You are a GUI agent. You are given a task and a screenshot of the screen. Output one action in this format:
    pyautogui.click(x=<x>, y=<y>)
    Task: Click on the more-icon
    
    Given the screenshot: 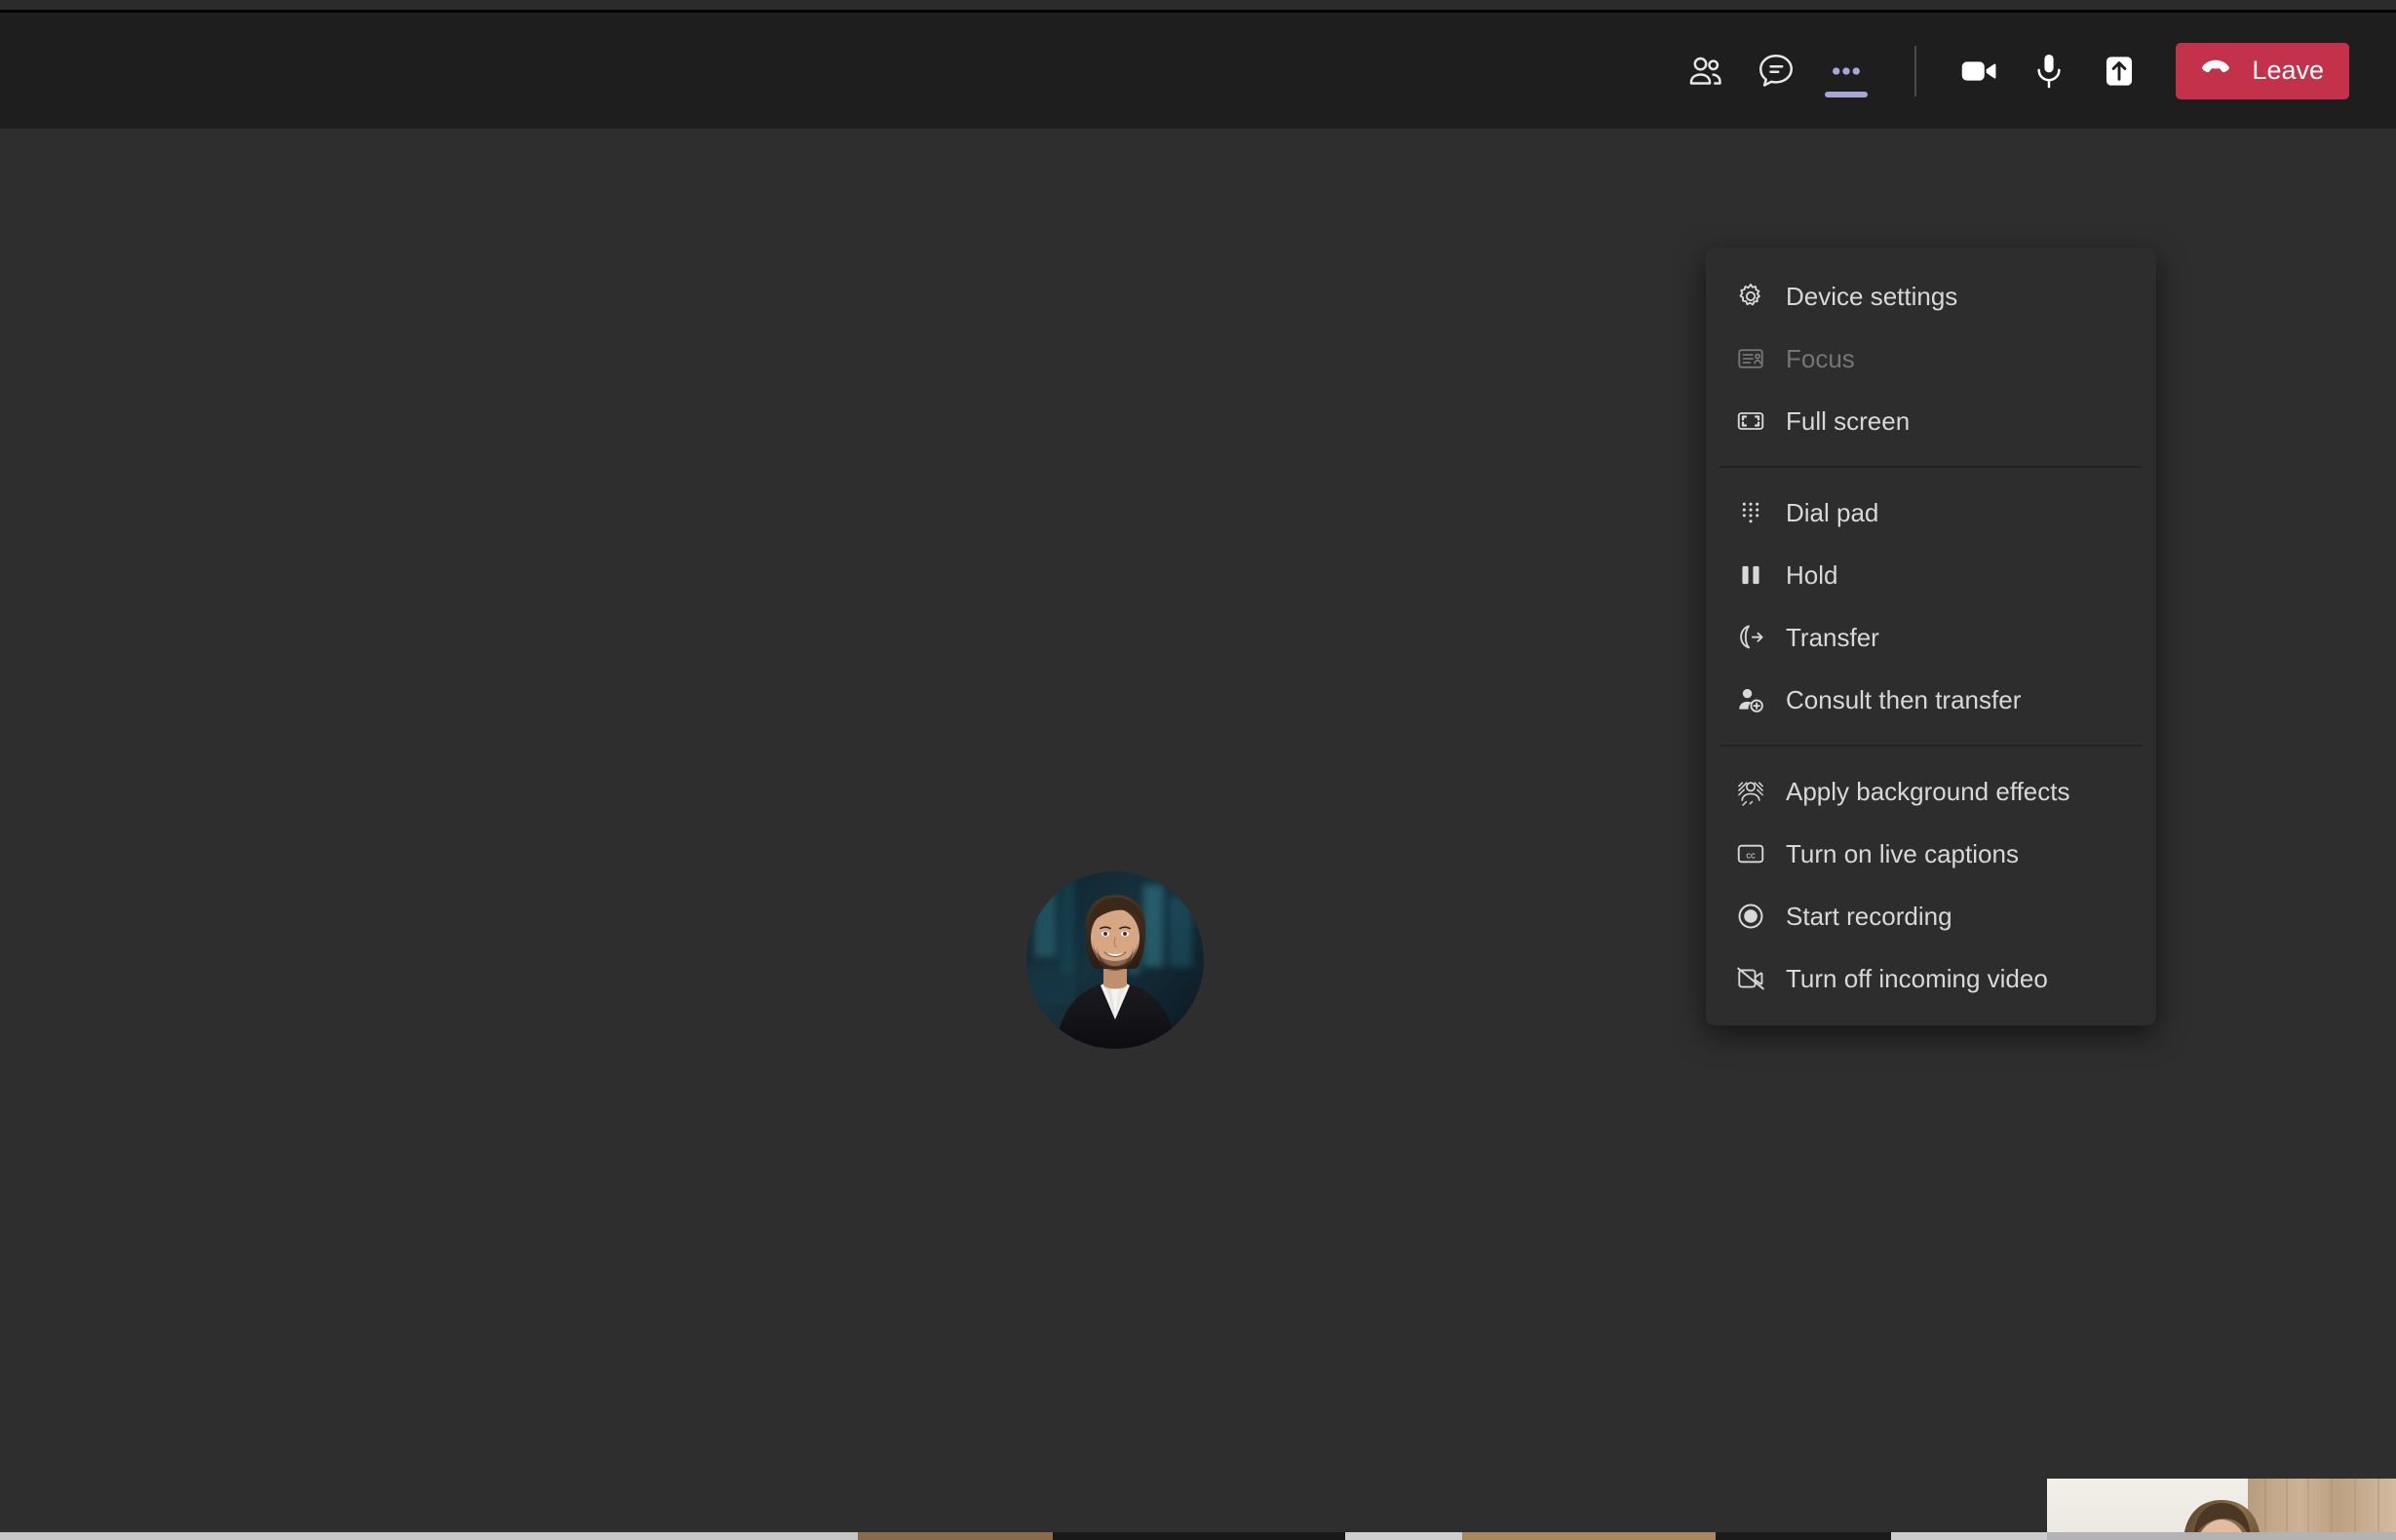 What is the action you would take?
    pyautogui.click(x=1846, y=71)
    